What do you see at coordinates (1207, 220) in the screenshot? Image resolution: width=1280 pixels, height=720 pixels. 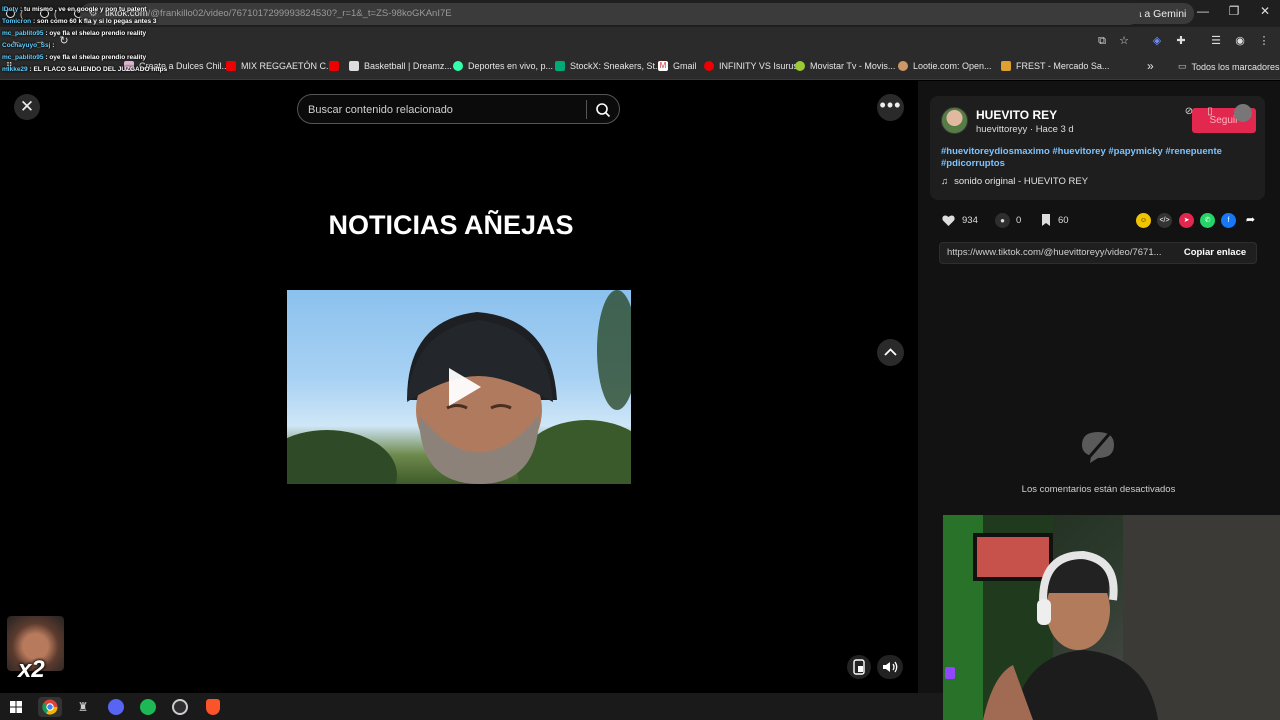 I see `whatsapp-icon: ✆` at bounding box center [1207, 220].